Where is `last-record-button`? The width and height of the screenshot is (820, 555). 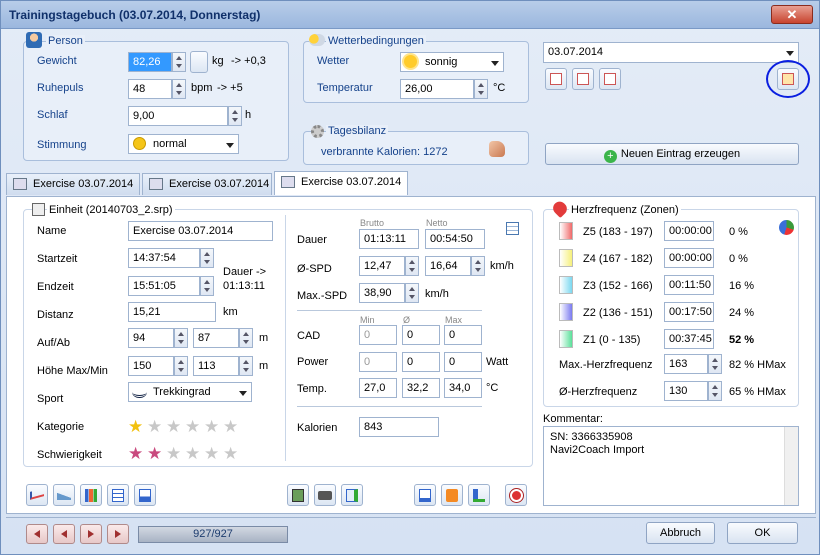 last-record-button is located at coordinates (118, 534).